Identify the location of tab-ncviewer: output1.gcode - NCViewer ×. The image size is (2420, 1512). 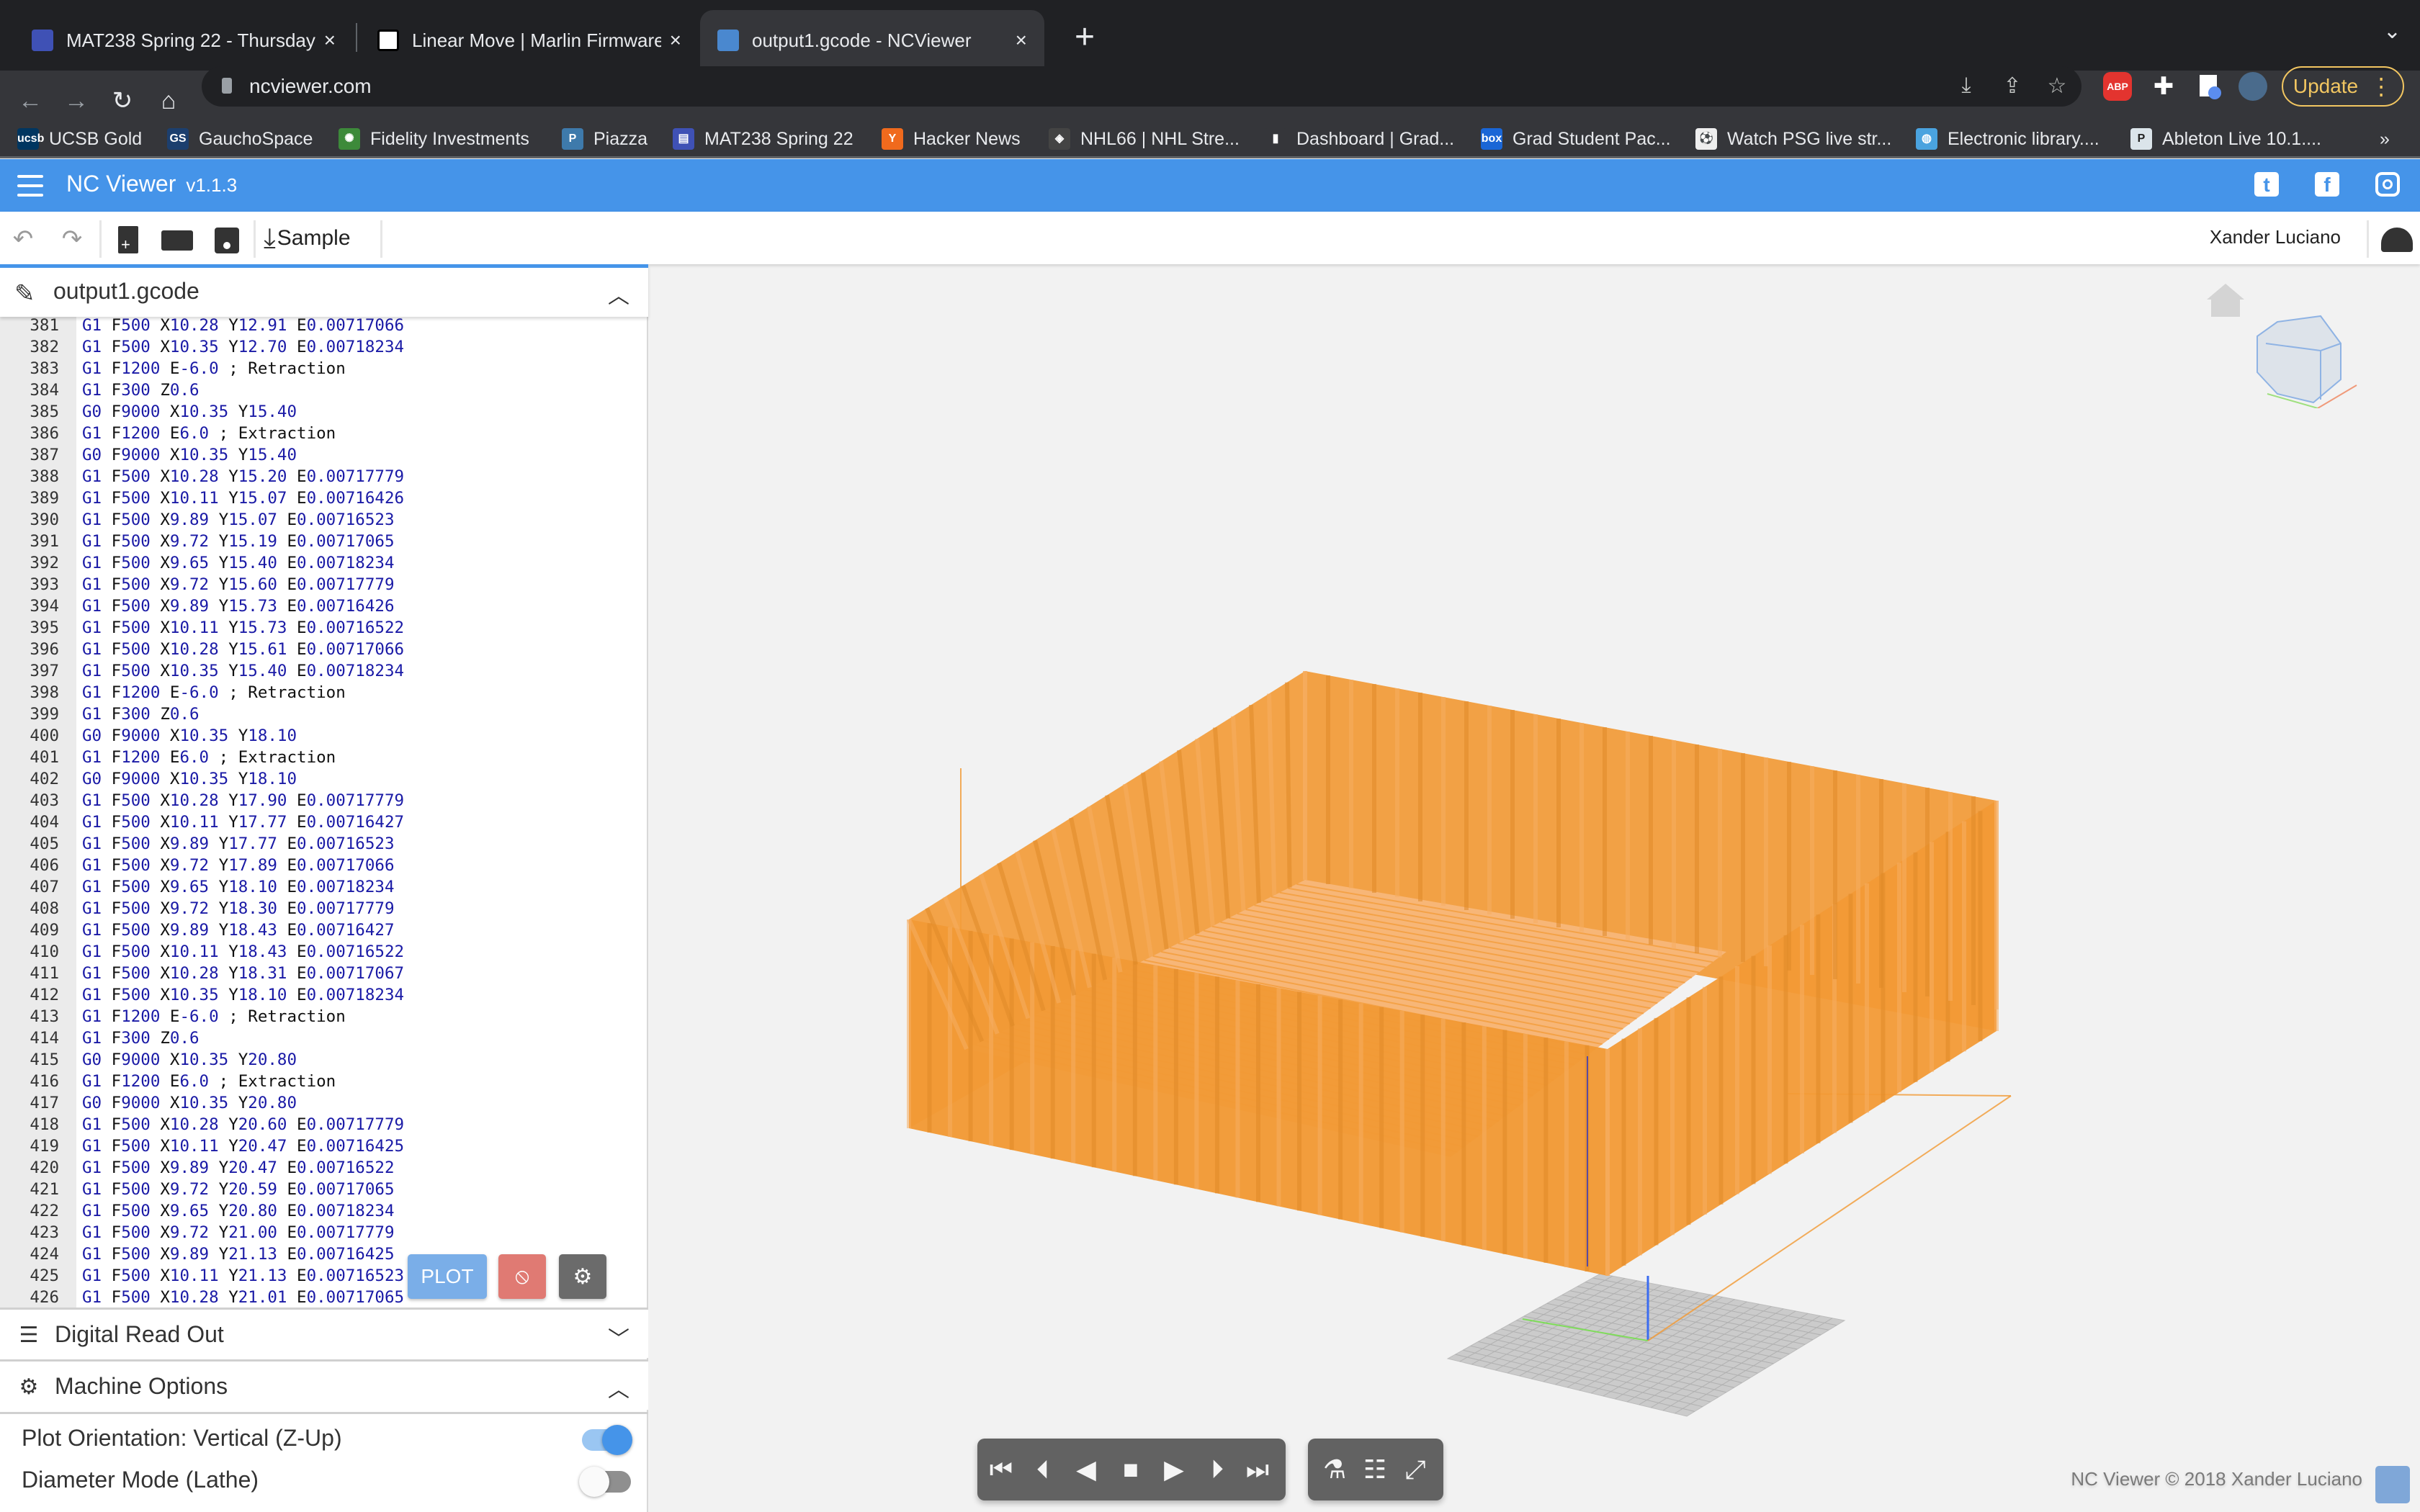
(872, 40).